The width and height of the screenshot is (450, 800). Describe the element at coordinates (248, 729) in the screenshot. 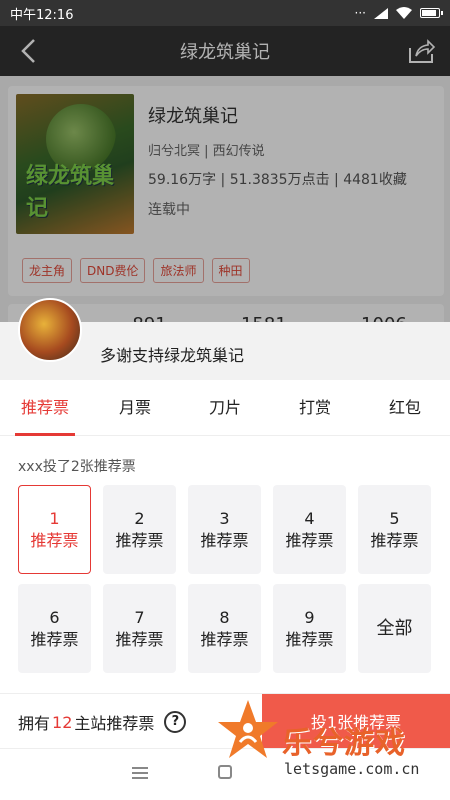

I see `star-logo-icon` at that location.